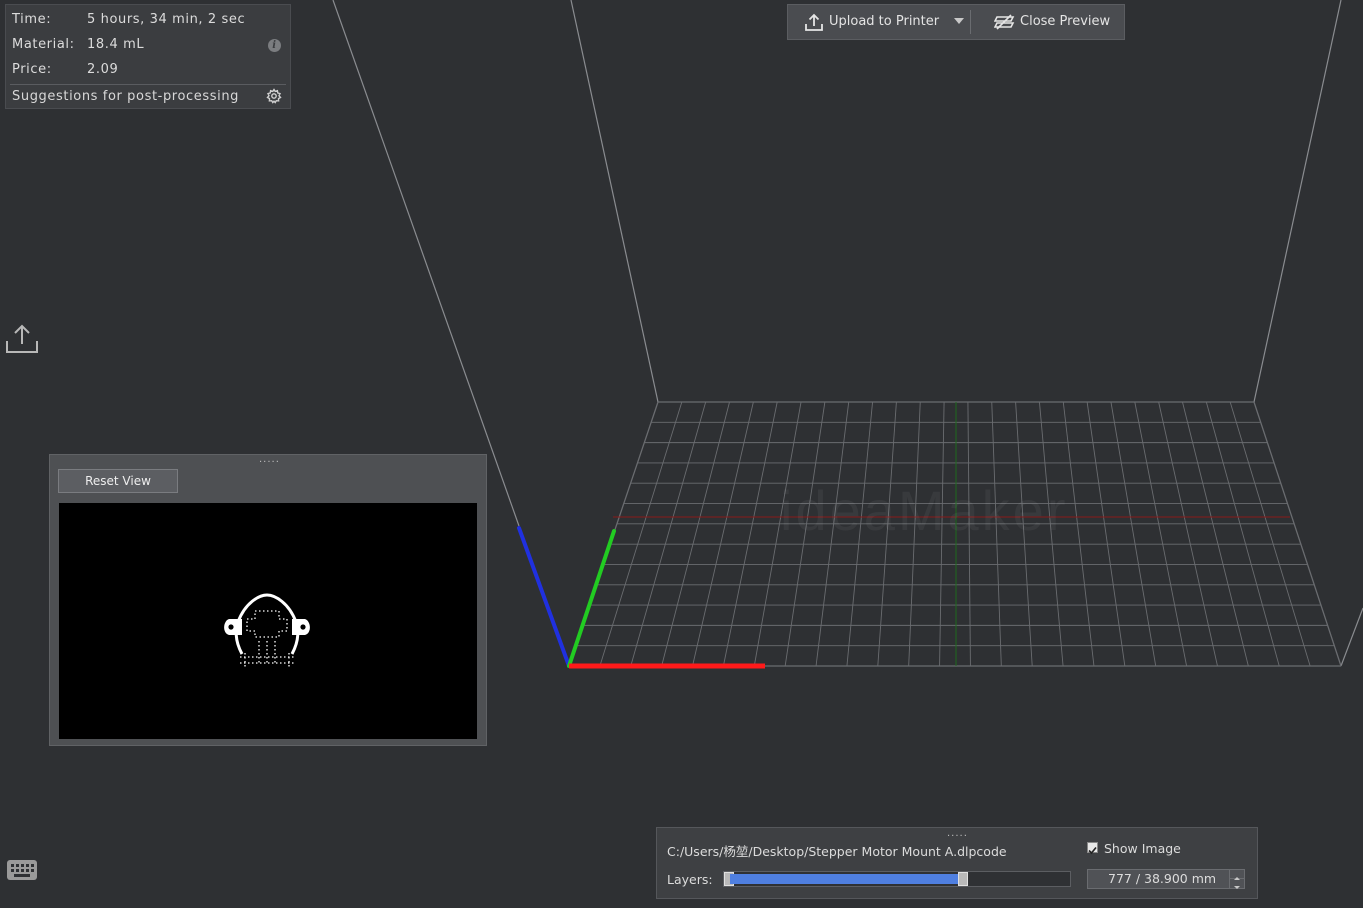 This screenshot has width=1363, height=908. Describe the element at coordinates (814, 22) in the screenshot. I see `upload-icon` at that location.